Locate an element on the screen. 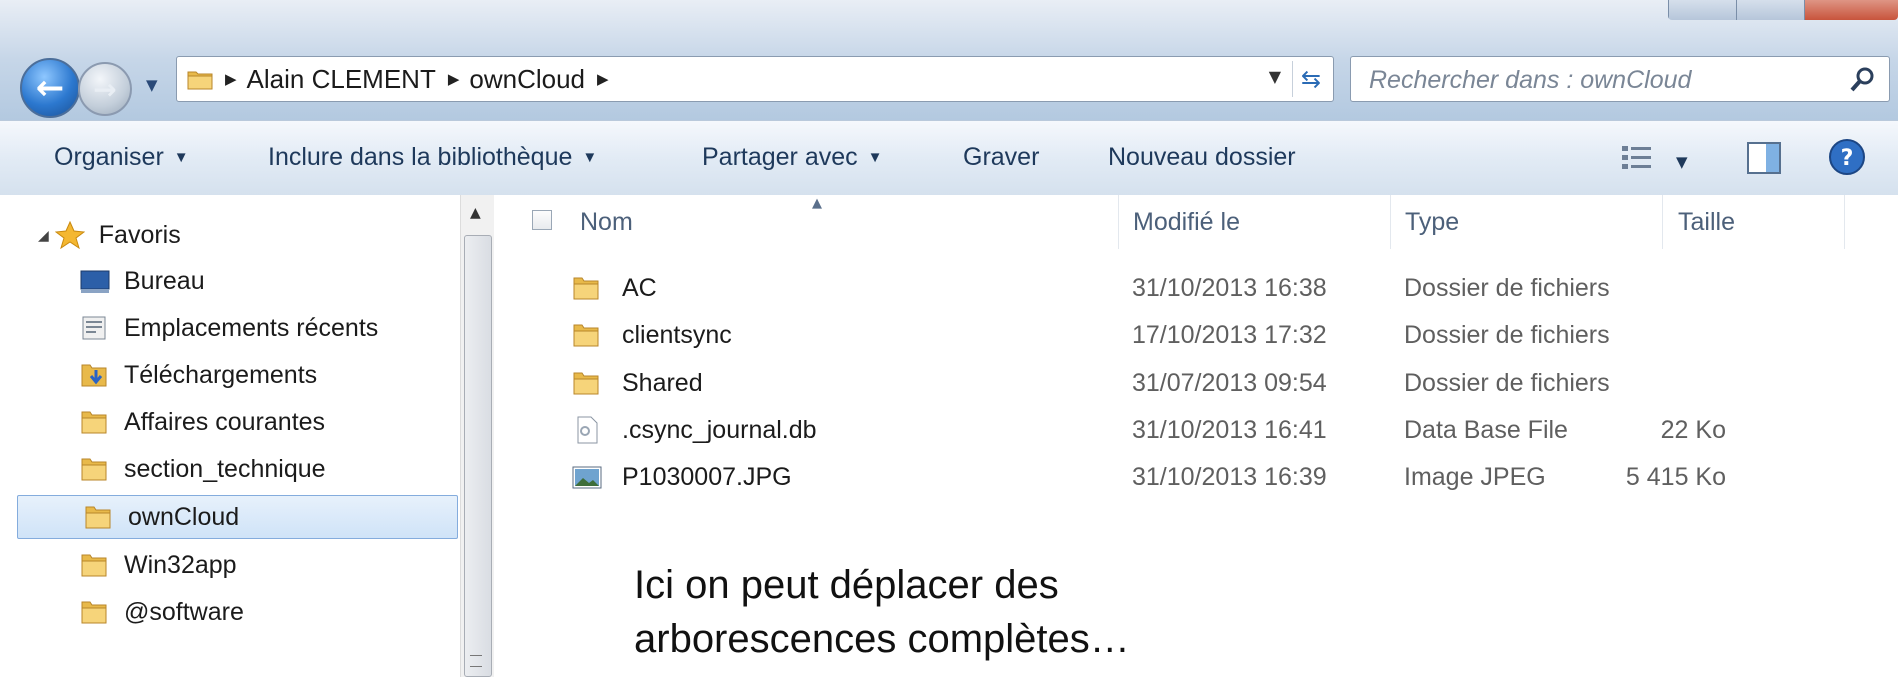 The height and width of the screenshot is (677, 1898). sidebar-item-label: ownCloud is located at coordinates (184, 516).